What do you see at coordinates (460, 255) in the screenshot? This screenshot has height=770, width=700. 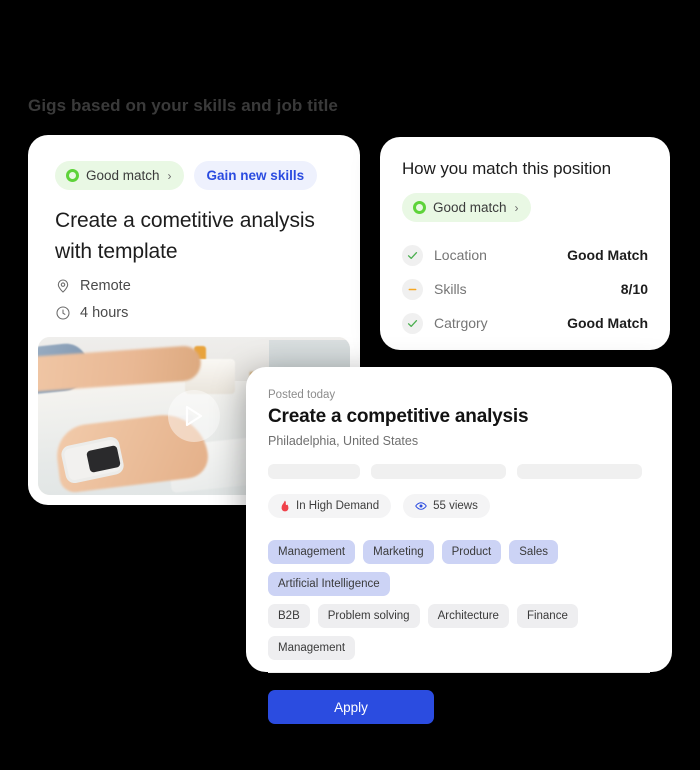 I see `match-row-label: Location` at bounding box center [460, 255].